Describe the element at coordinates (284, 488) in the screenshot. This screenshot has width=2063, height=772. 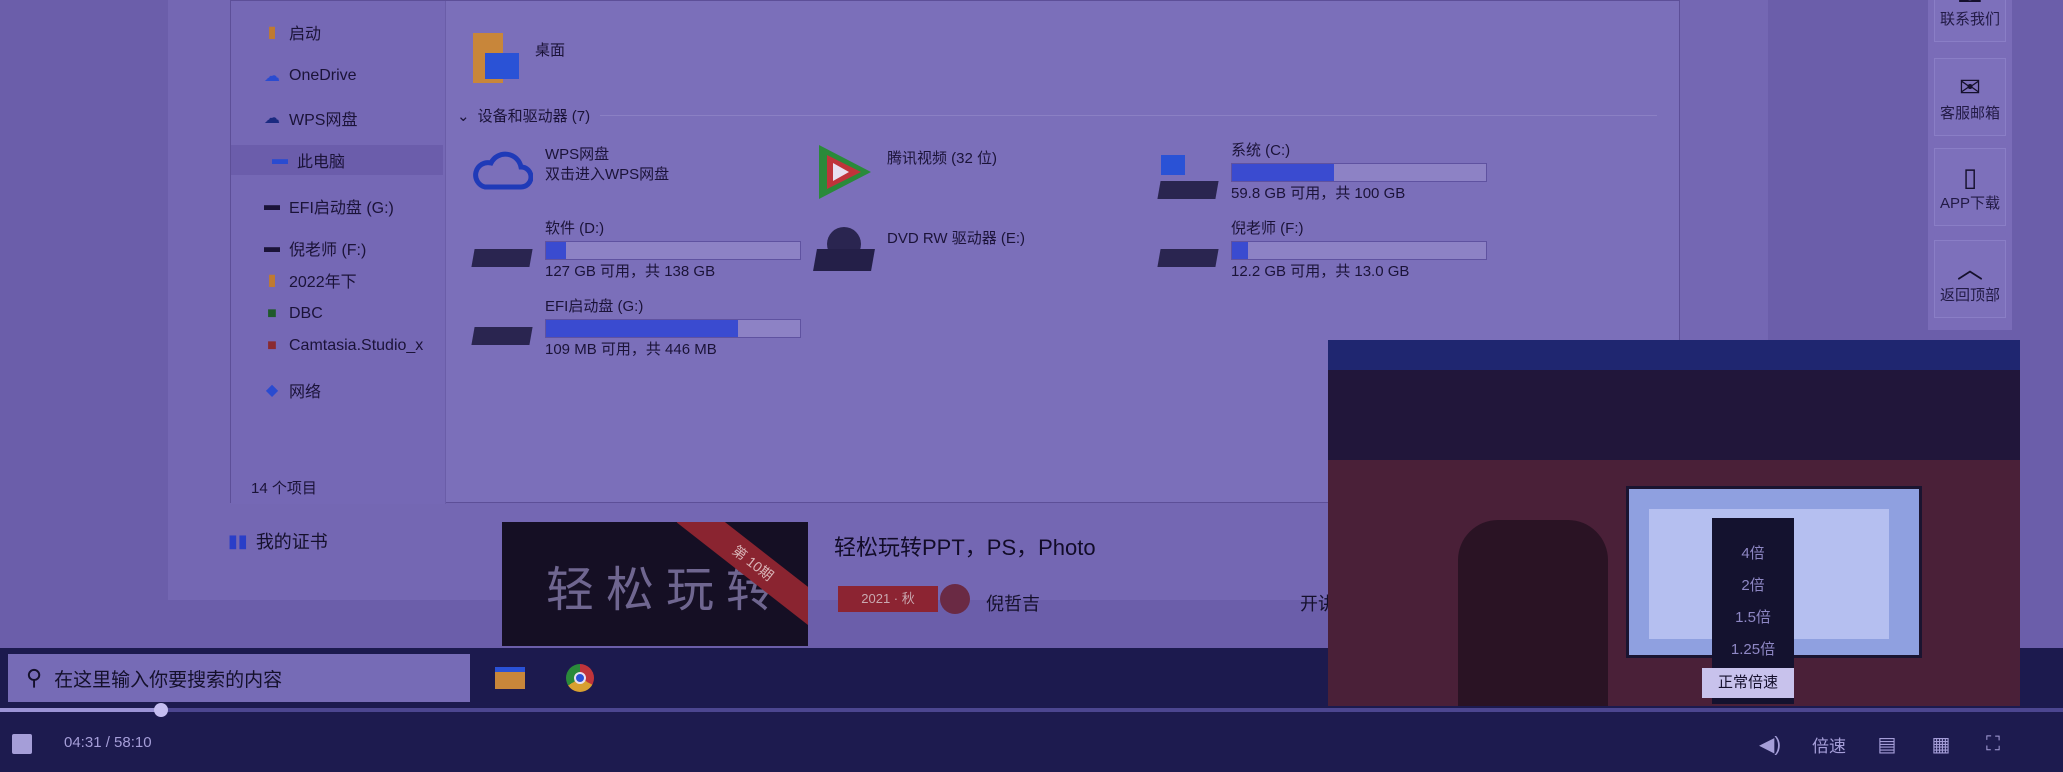
I see `item-count: 14 个项目` at that location.